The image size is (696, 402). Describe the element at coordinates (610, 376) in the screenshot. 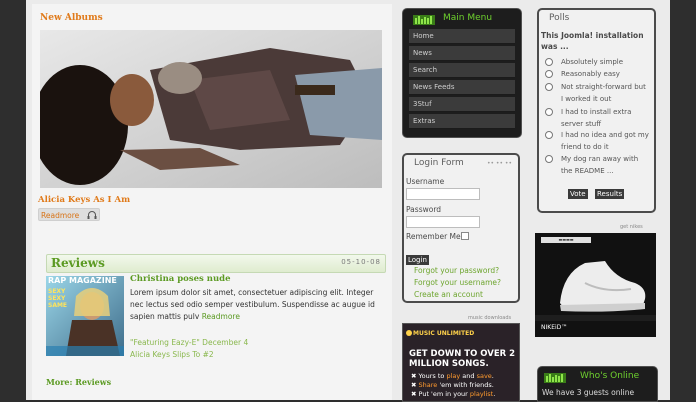

I see `whos-online-title: Who's Online` at that location.